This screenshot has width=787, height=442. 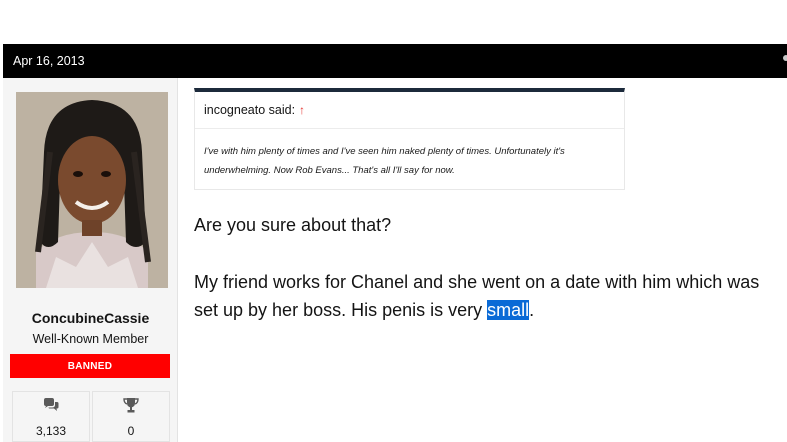 What do you see at coordinates (90, 366) in the screenshot?
I see `banned-badge: BANNED` at bounding box center [90, 366].